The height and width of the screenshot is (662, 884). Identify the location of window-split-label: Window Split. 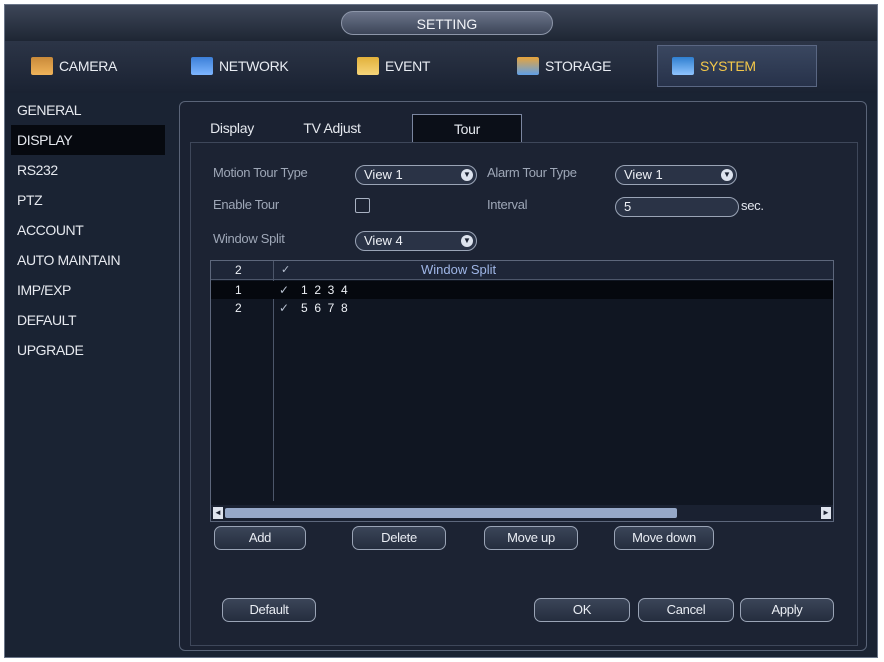
(249, 238).